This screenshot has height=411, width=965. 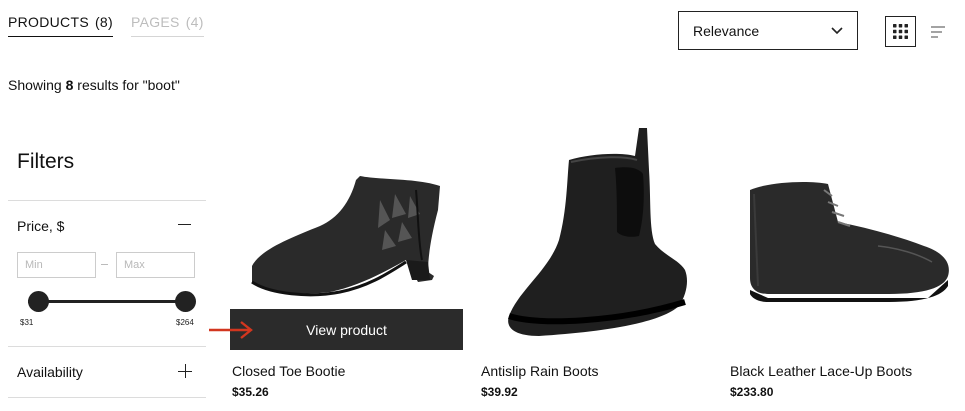 I want to click on tab-products-count: (8), so click(x=103, y=22).